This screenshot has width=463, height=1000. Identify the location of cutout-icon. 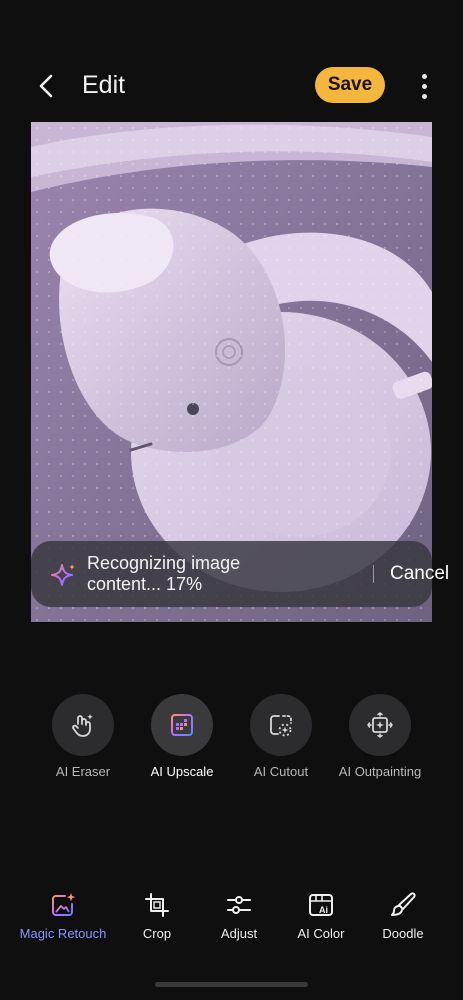
(281, 726).